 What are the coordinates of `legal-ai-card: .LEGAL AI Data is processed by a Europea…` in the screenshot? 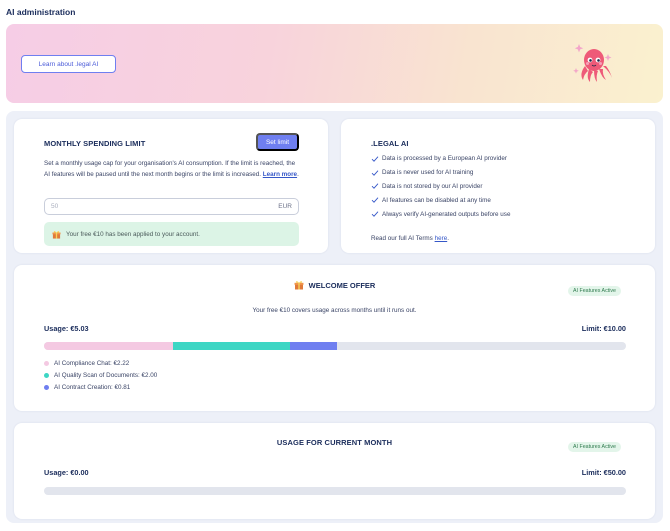 It's located at (498, 186).